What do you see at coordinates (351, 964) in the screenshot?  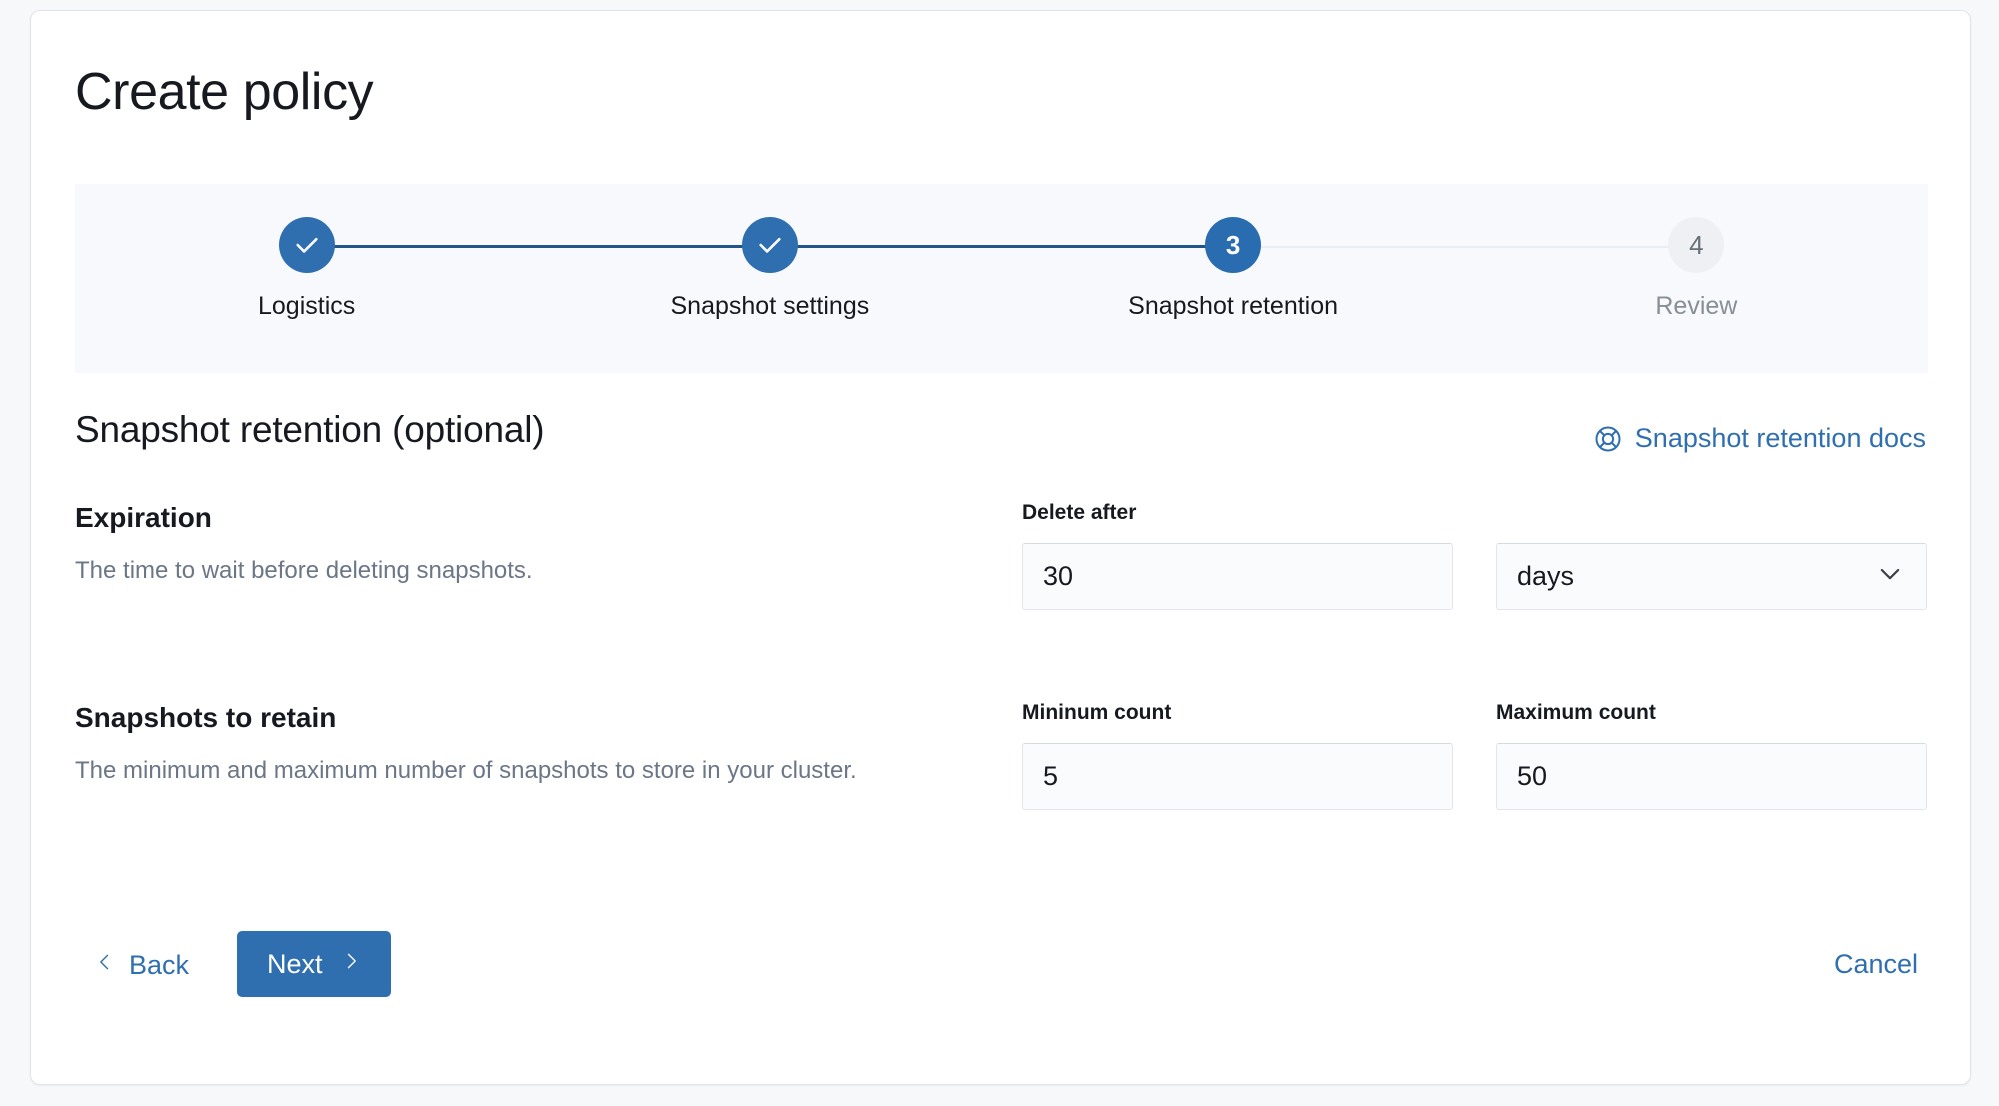 I see `chevron-right-icon` at bounding box center [351, 964].